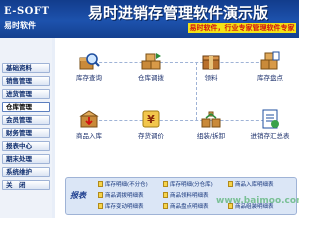 The width and height of the screenshot is (320, 240). I want to click on stock-in-icon, so click(89, 119).